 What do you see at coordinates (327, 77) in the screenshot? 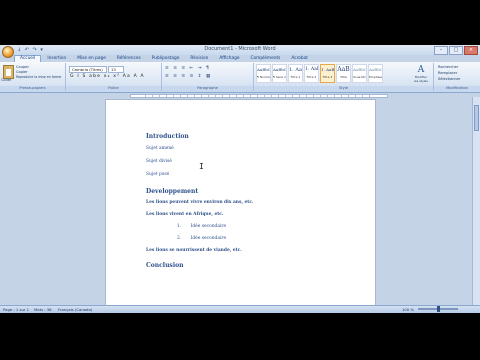
I see `style-name: Titre 3` at bounding box center [327, 77].